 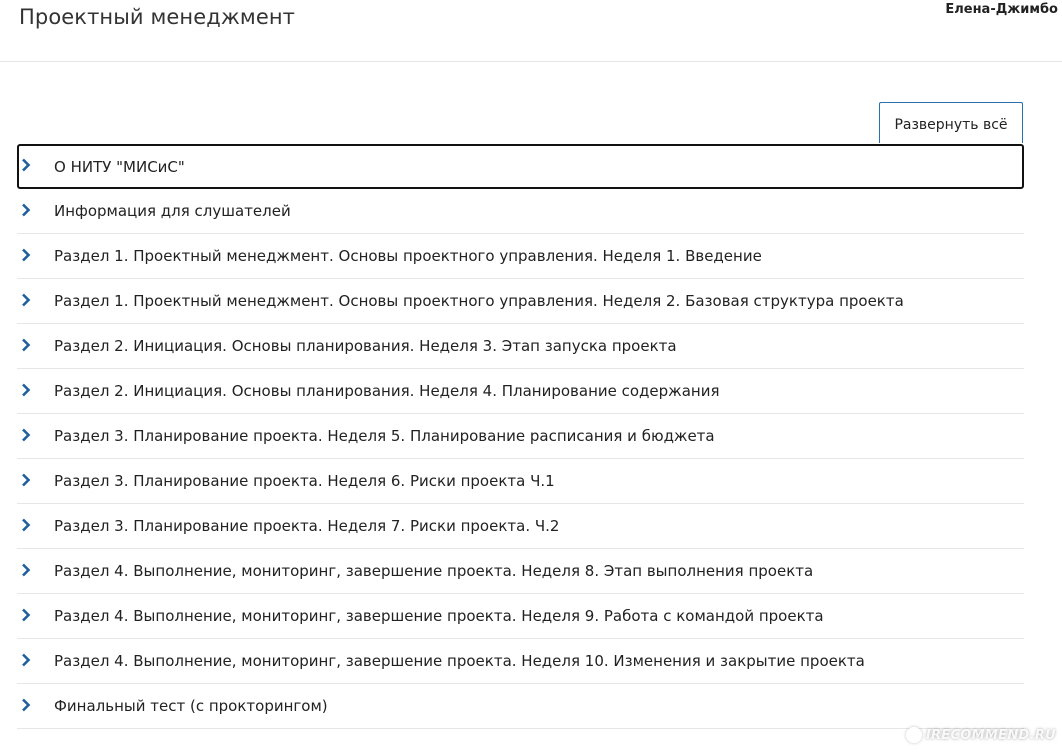 What do you see at coordinates (172, 211) in the screenshot?
I see `section-label: Информация для слушателей` at bounding box center [172, 211].